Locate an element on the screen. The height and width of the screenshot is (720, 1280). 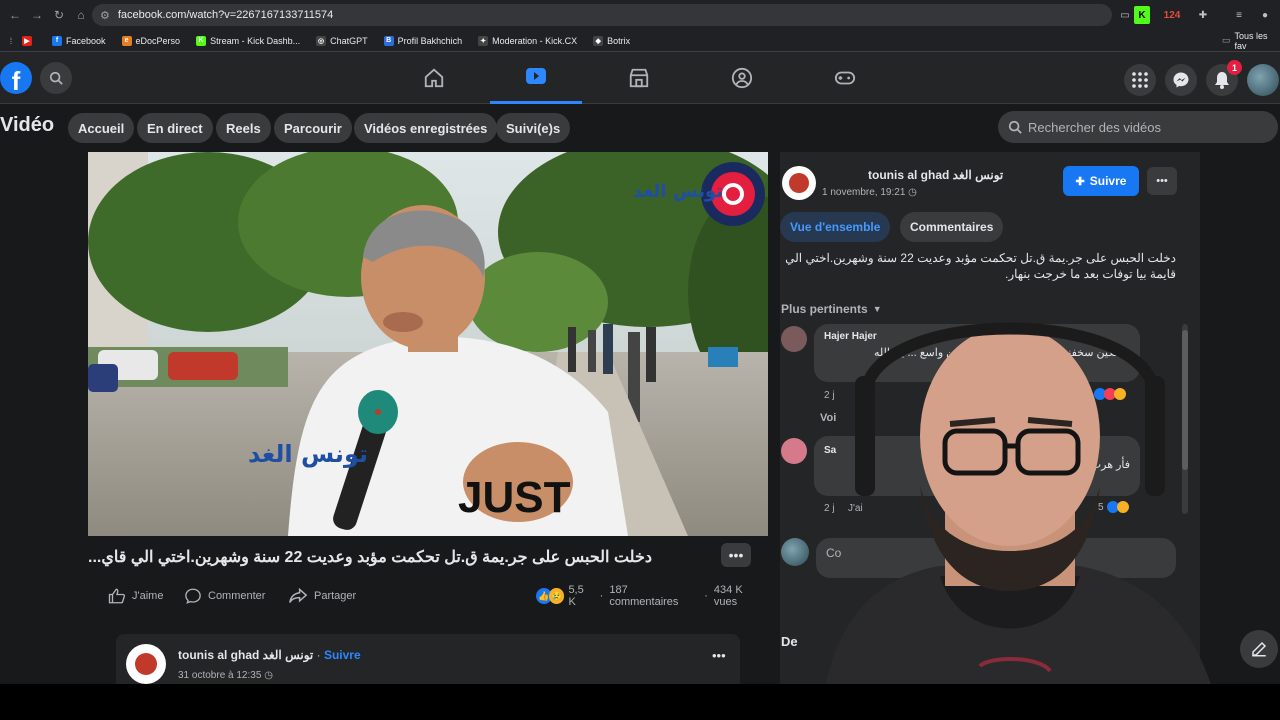
facebook-top-nav: f 1 is located at coordinates (640, 78).